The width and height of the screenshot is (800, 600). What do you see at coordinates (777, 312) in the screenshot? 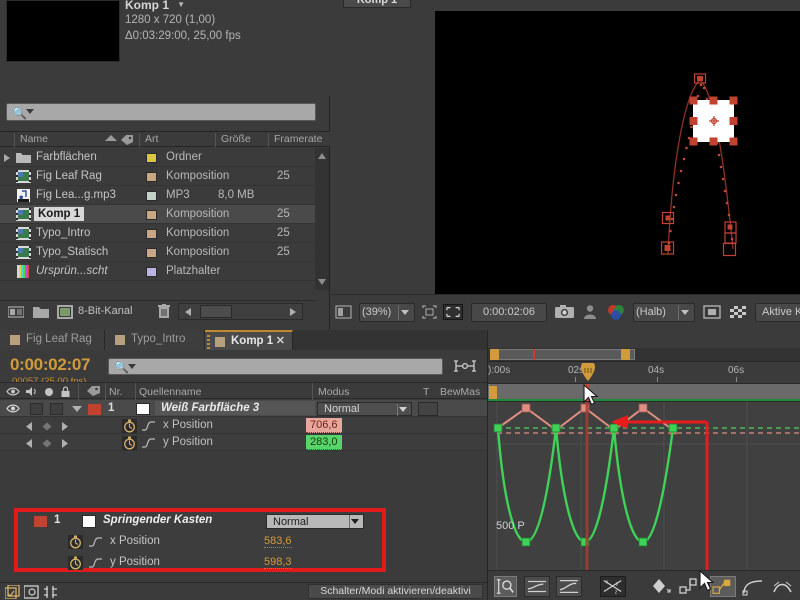
I see `active-camera-dropdown: Aktive Kamer` at bounding box center [777, 312].